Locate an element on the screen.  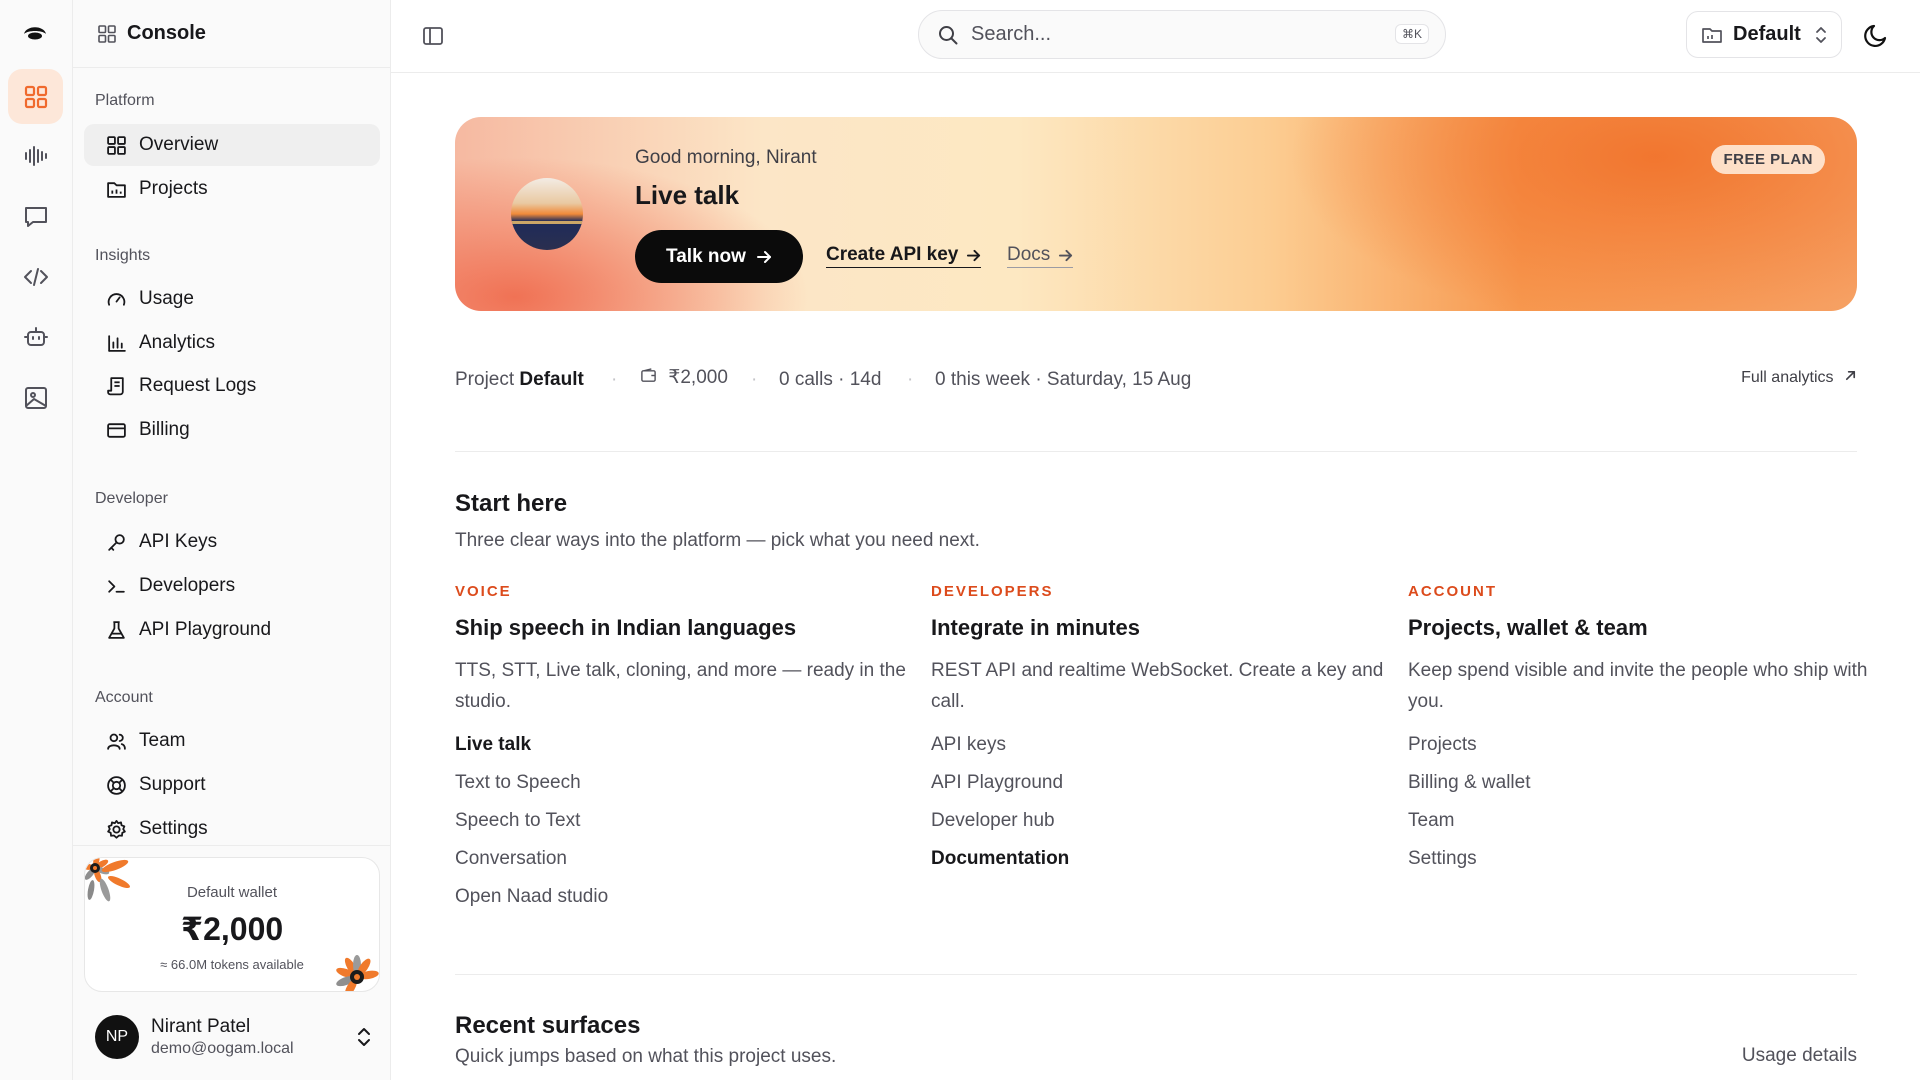
sidebar-item-analytics: Analytics is located at coordinates (232, 343).